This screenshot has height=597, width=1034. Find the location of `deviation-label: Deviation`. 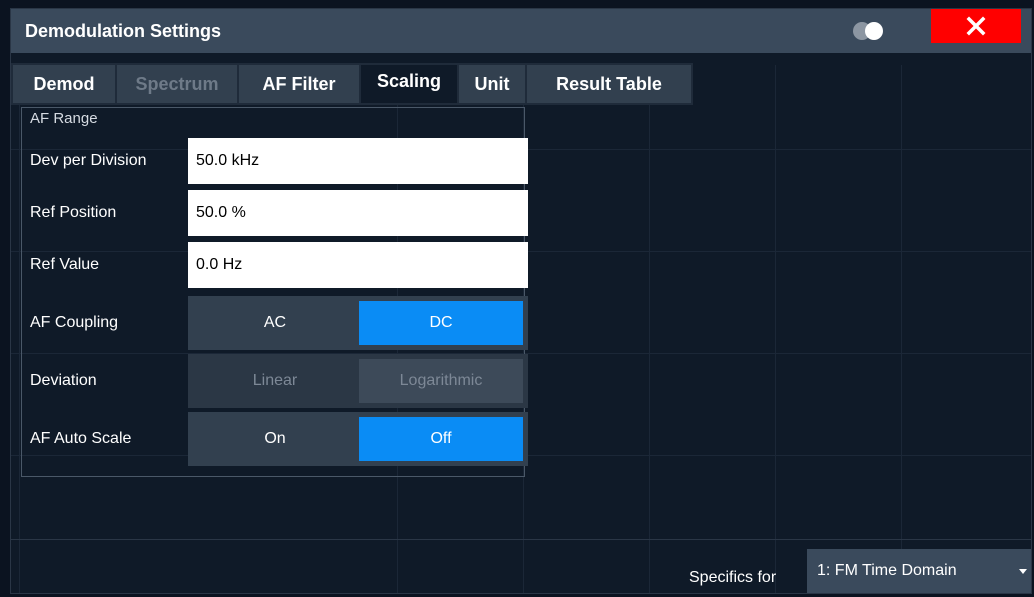

deviation-label: Deviation is located at coordinates (63, 380).